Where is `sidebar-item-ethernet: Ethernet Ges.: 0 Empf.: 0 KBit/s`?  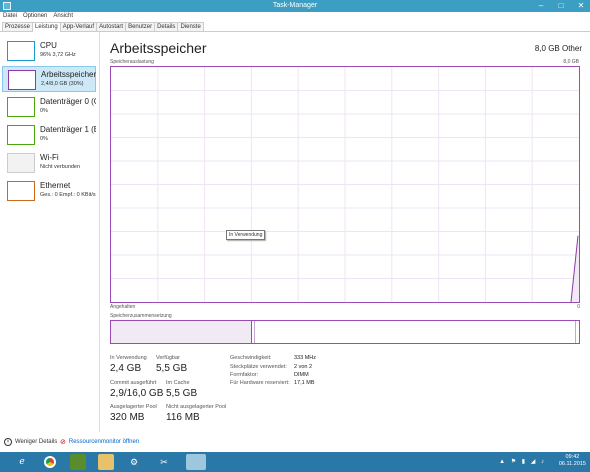
sidebar-item-ethernet: Ethernet Ges.: 0 Empf.: 0 KBit/s is located at coordinates (49, 191).